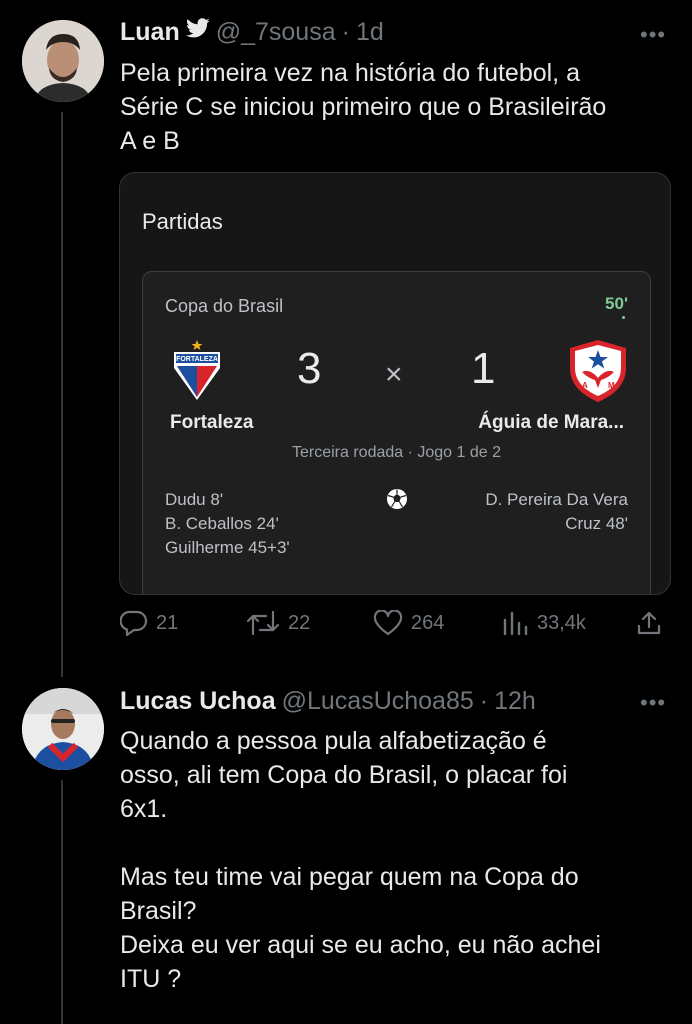 The height and width of the screenshot is (1024, 692). I want to click on views-button: 33,4k, so click(543, 623).